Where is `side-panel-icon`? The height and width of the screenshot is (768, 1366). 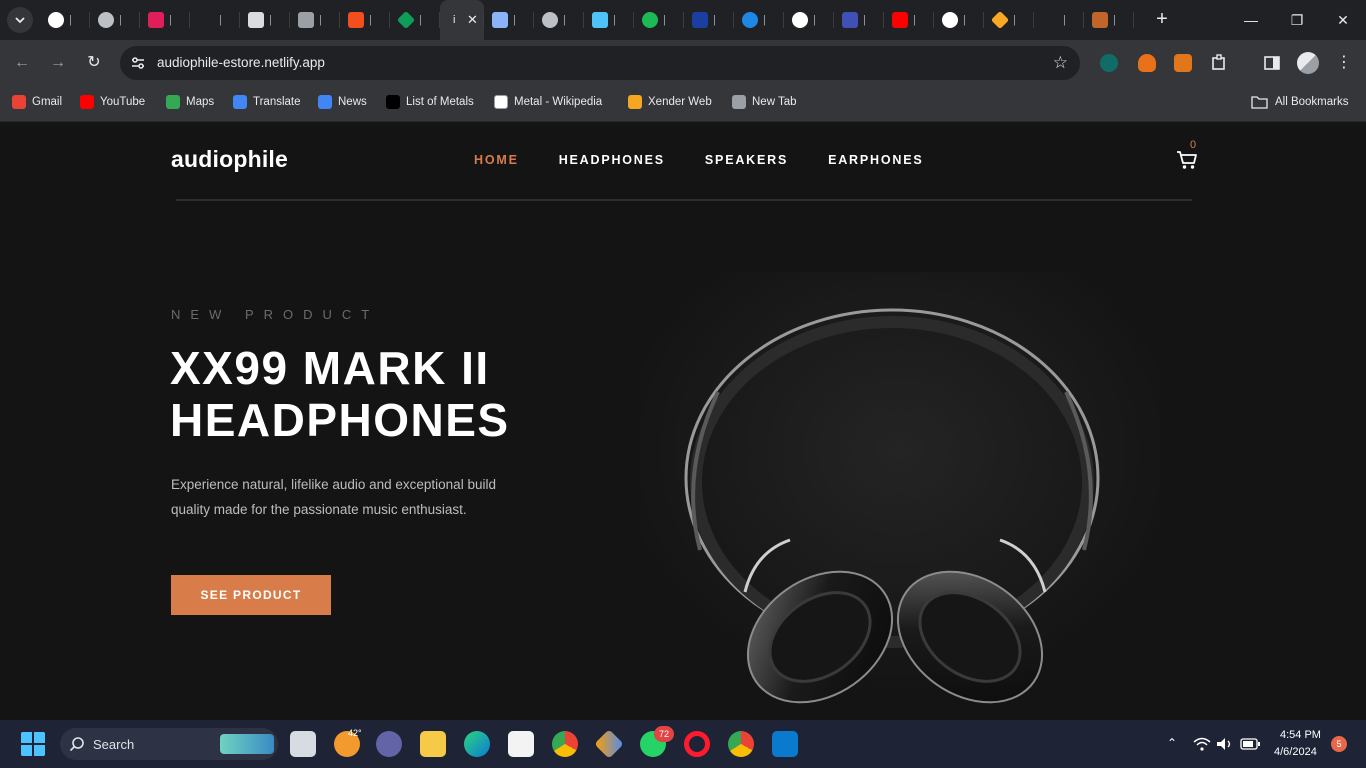 side-panel-icon is located at coordinates (1272, 63).